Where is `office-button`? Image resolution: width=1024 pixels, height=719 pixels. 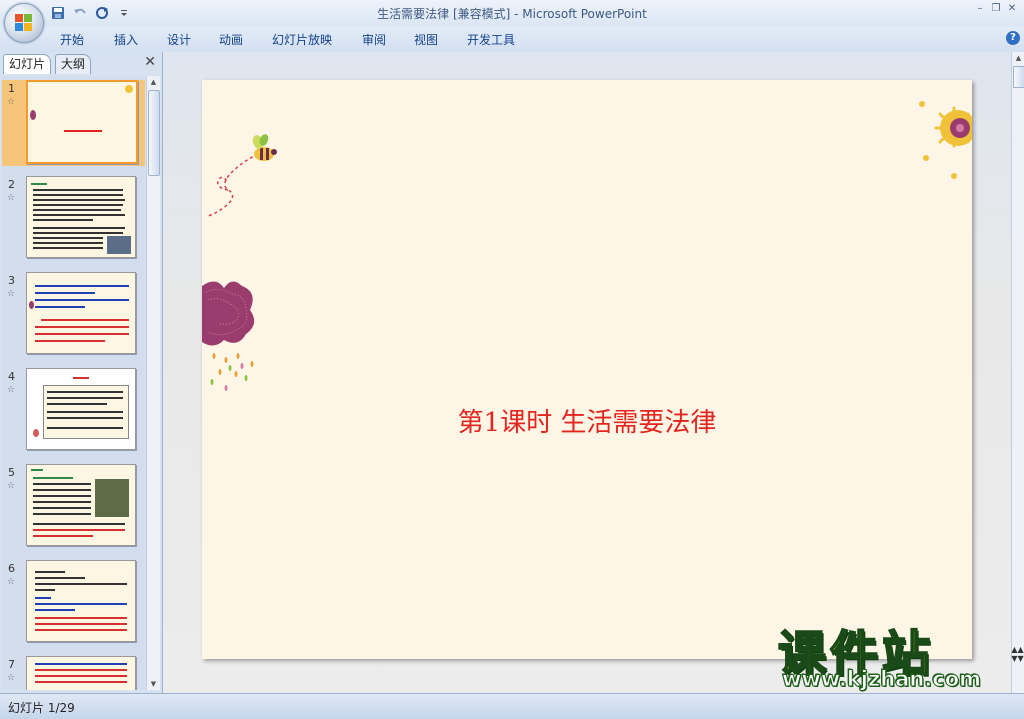 office-button is located at coordinates (24, 23).